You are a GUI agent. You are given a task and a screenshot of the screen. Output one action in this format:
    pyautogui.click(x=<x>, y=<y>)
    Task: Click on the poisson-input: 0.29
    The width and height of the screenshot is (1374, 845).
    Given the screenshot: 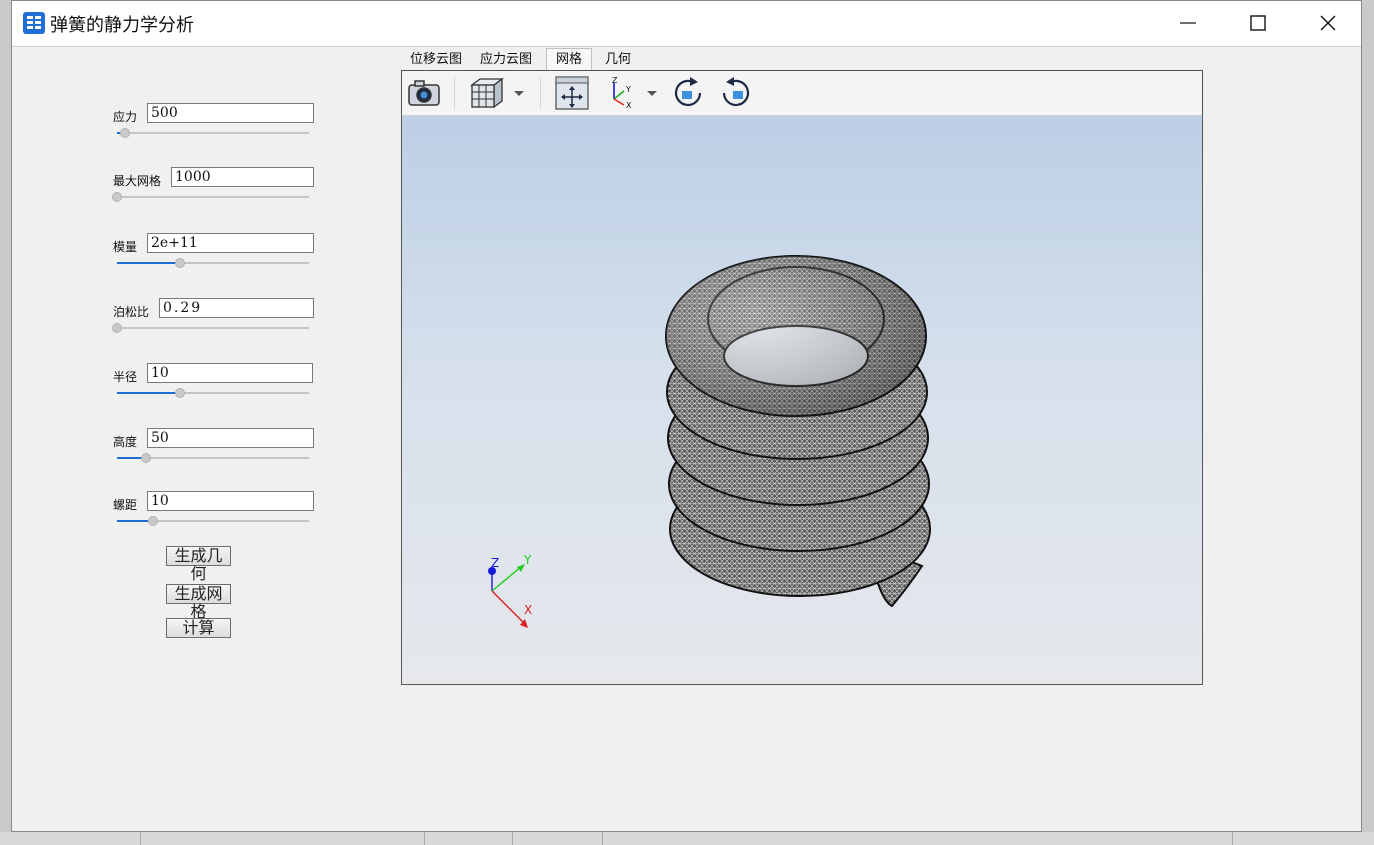 What is the action you would take?
    pyautogui.click(x=236, y=308)
    